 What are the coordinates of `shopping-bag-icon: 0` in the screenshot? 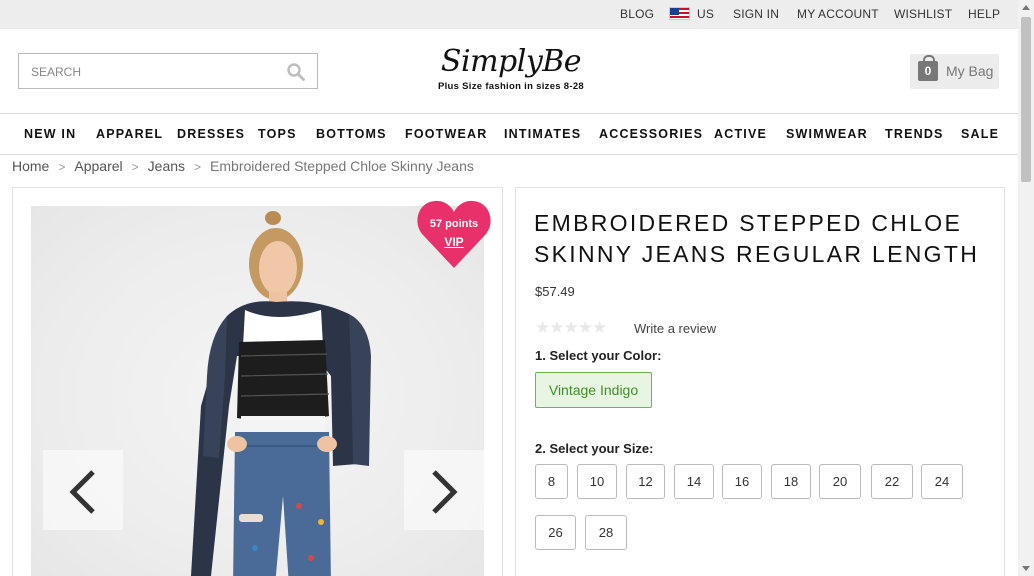 It's located at (928, 68).